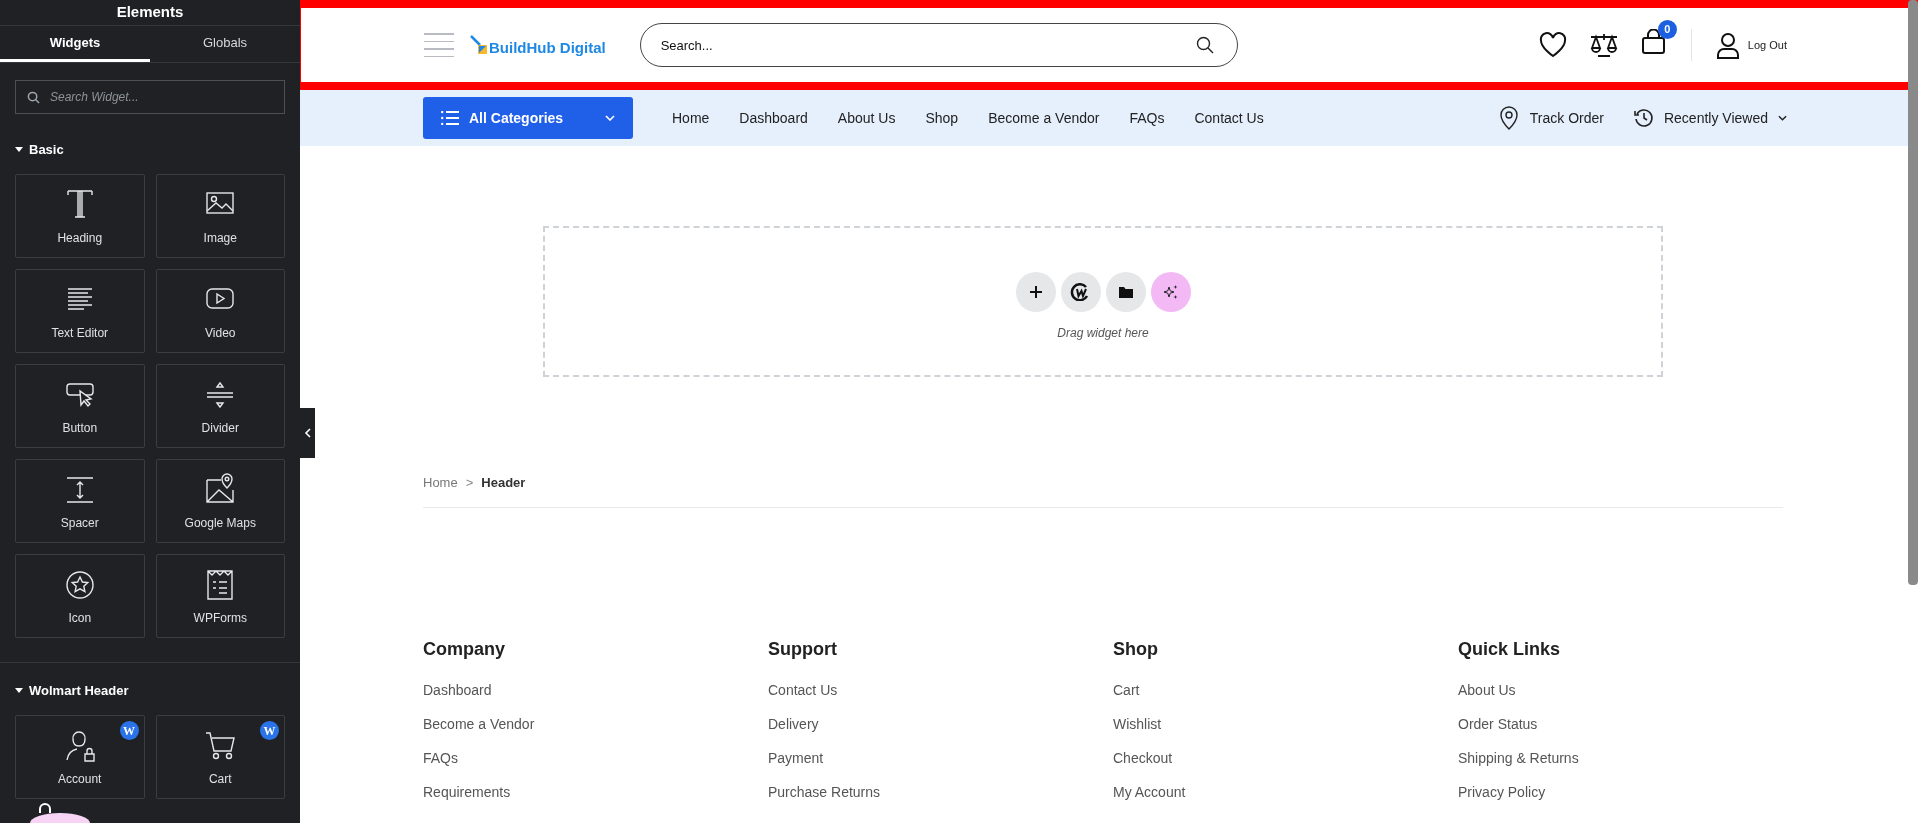 This screenshot has height=823, width=1918. What do you see at coordinates (80, 216) in the screenshot?
I see `widget-tile: Heading` at bounding box center [80, 216].